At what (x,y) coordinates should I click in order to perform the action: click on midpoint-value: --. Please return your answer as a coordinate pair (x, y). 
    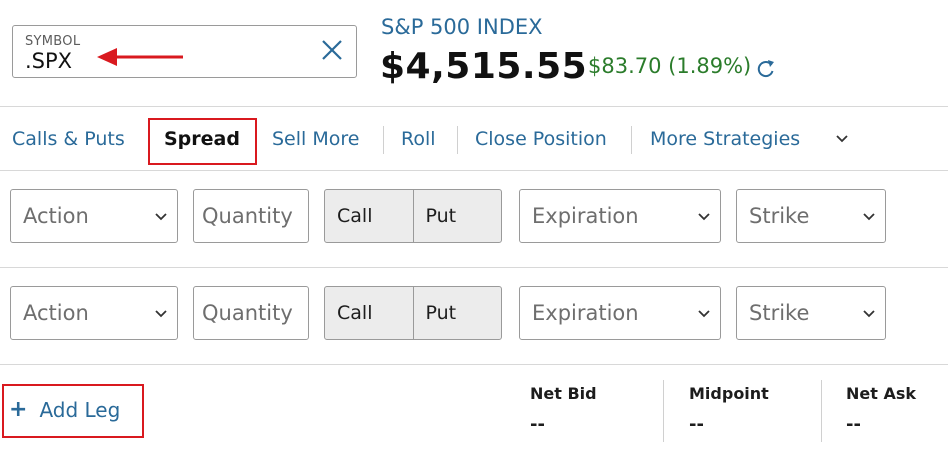
    Looking at the image, I should click on (696, 424).